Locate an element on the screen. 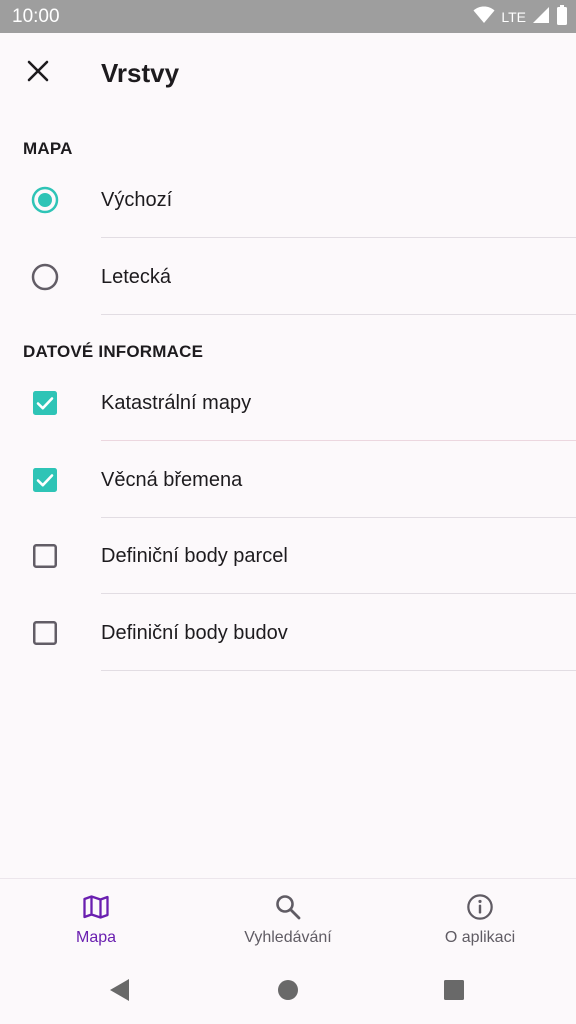 The height and width of the screenshot is (1024, 576). system-navigation-bar is located at coordinates (288, 992).